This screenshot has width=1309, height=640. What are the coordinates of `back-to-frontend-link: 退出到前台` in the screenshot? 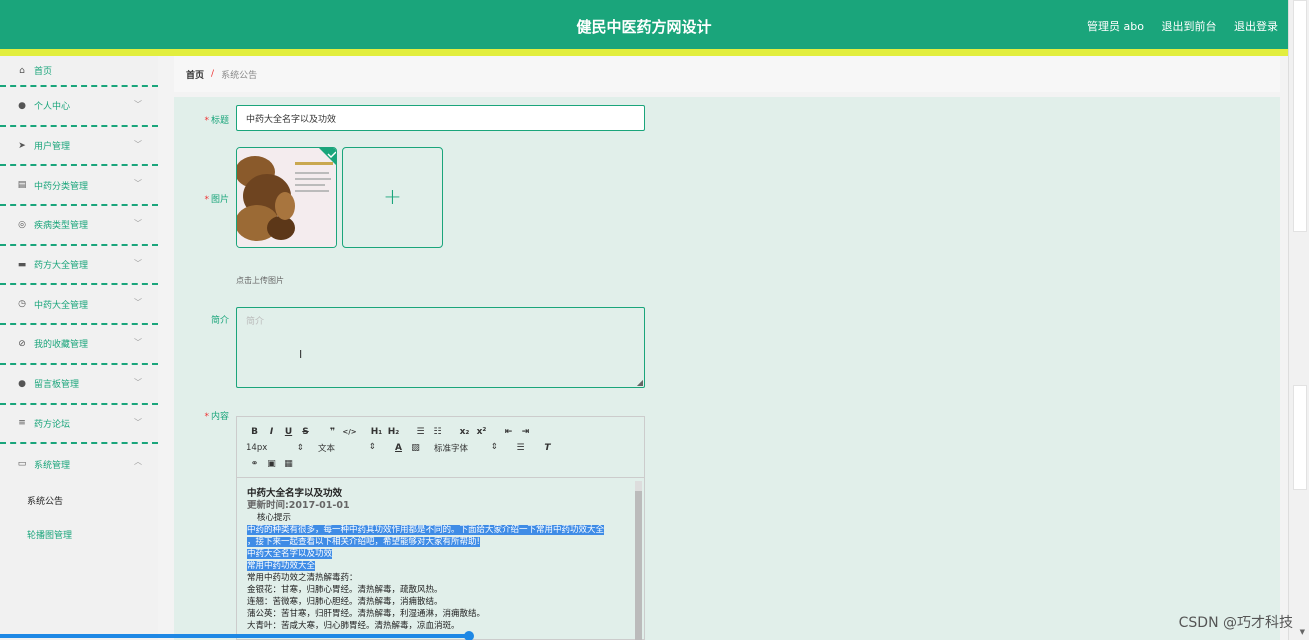 It's located at (1189, 26).